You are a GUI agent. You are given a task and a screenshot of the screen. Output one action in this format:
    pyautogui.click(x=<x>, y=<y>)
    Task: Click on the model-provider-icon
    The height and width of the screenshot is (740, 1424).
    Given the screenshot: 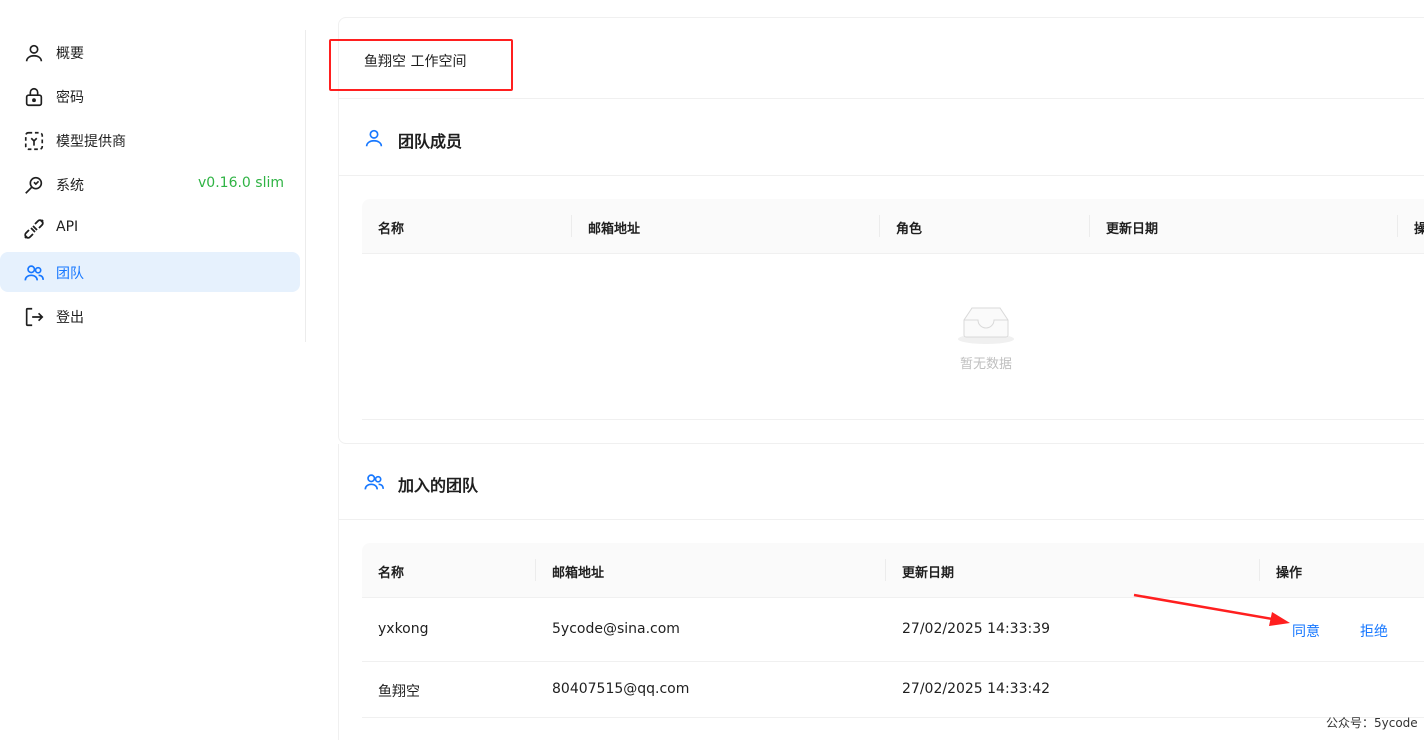 What is the action you would take?
    pyautogui.click(x=34, y=141)
    